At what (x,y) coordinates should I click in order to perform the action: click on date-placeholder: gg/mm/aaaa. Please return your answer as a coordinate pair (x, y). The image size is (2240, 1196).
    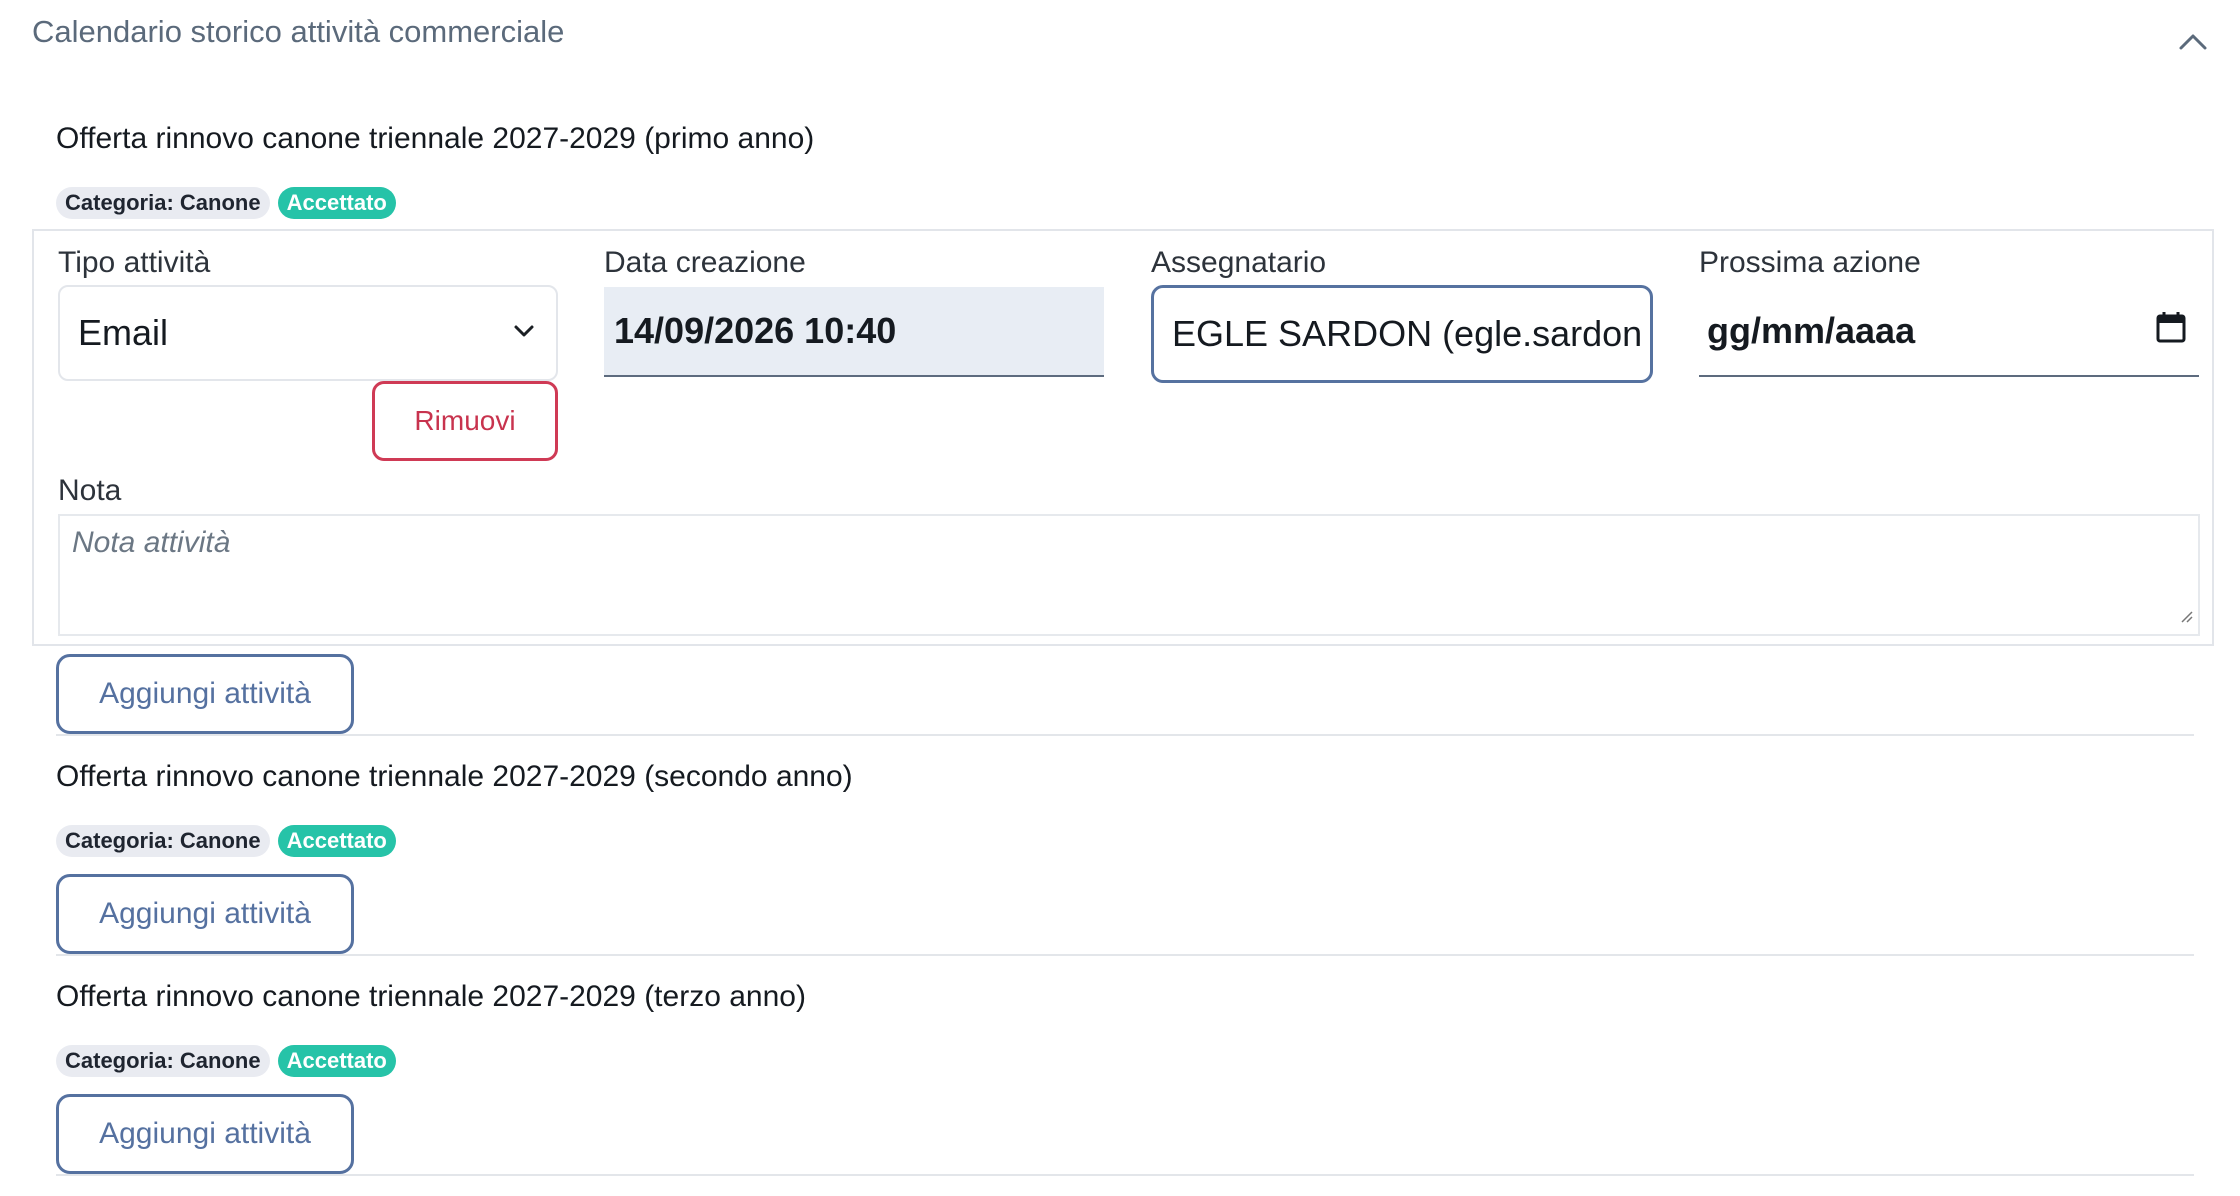
    Looking at the image, I should click on (1811, 330).